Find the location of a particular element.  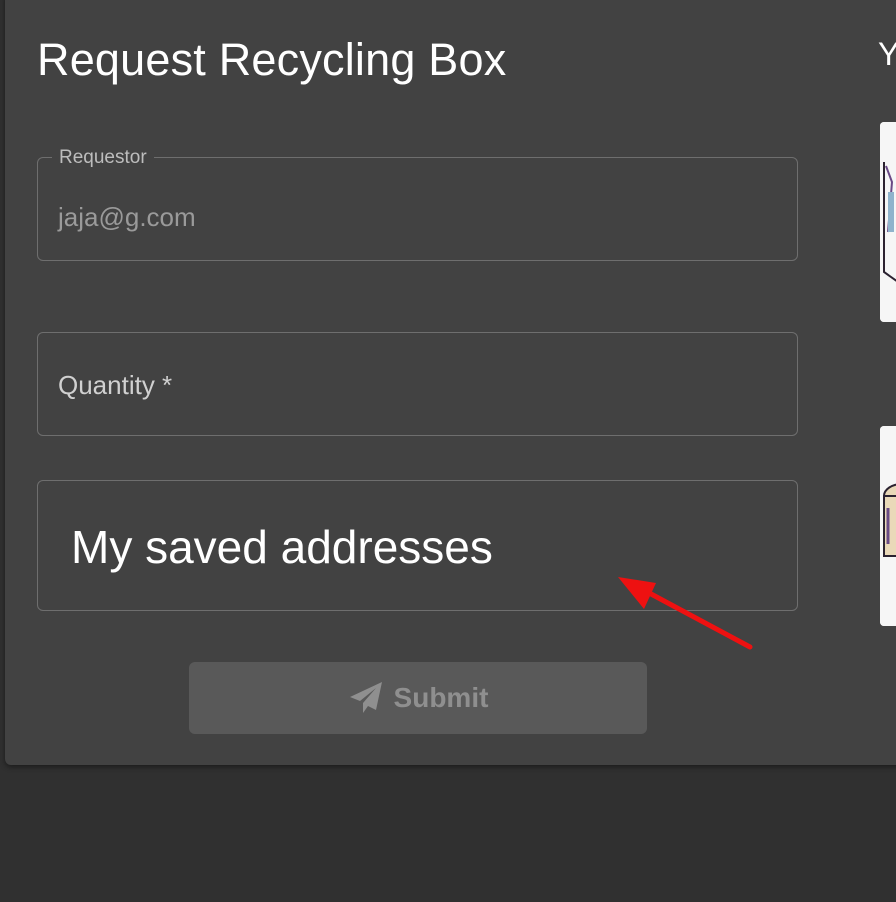

right-panel-heading: Y is located at coordinates (887, 54).